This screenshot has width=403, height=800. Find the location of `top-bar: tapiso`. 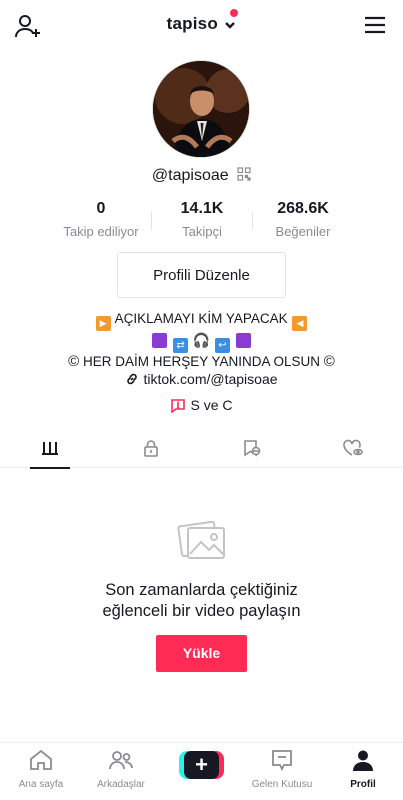

top-bar: tapiso is located at coordinates (201, 26).